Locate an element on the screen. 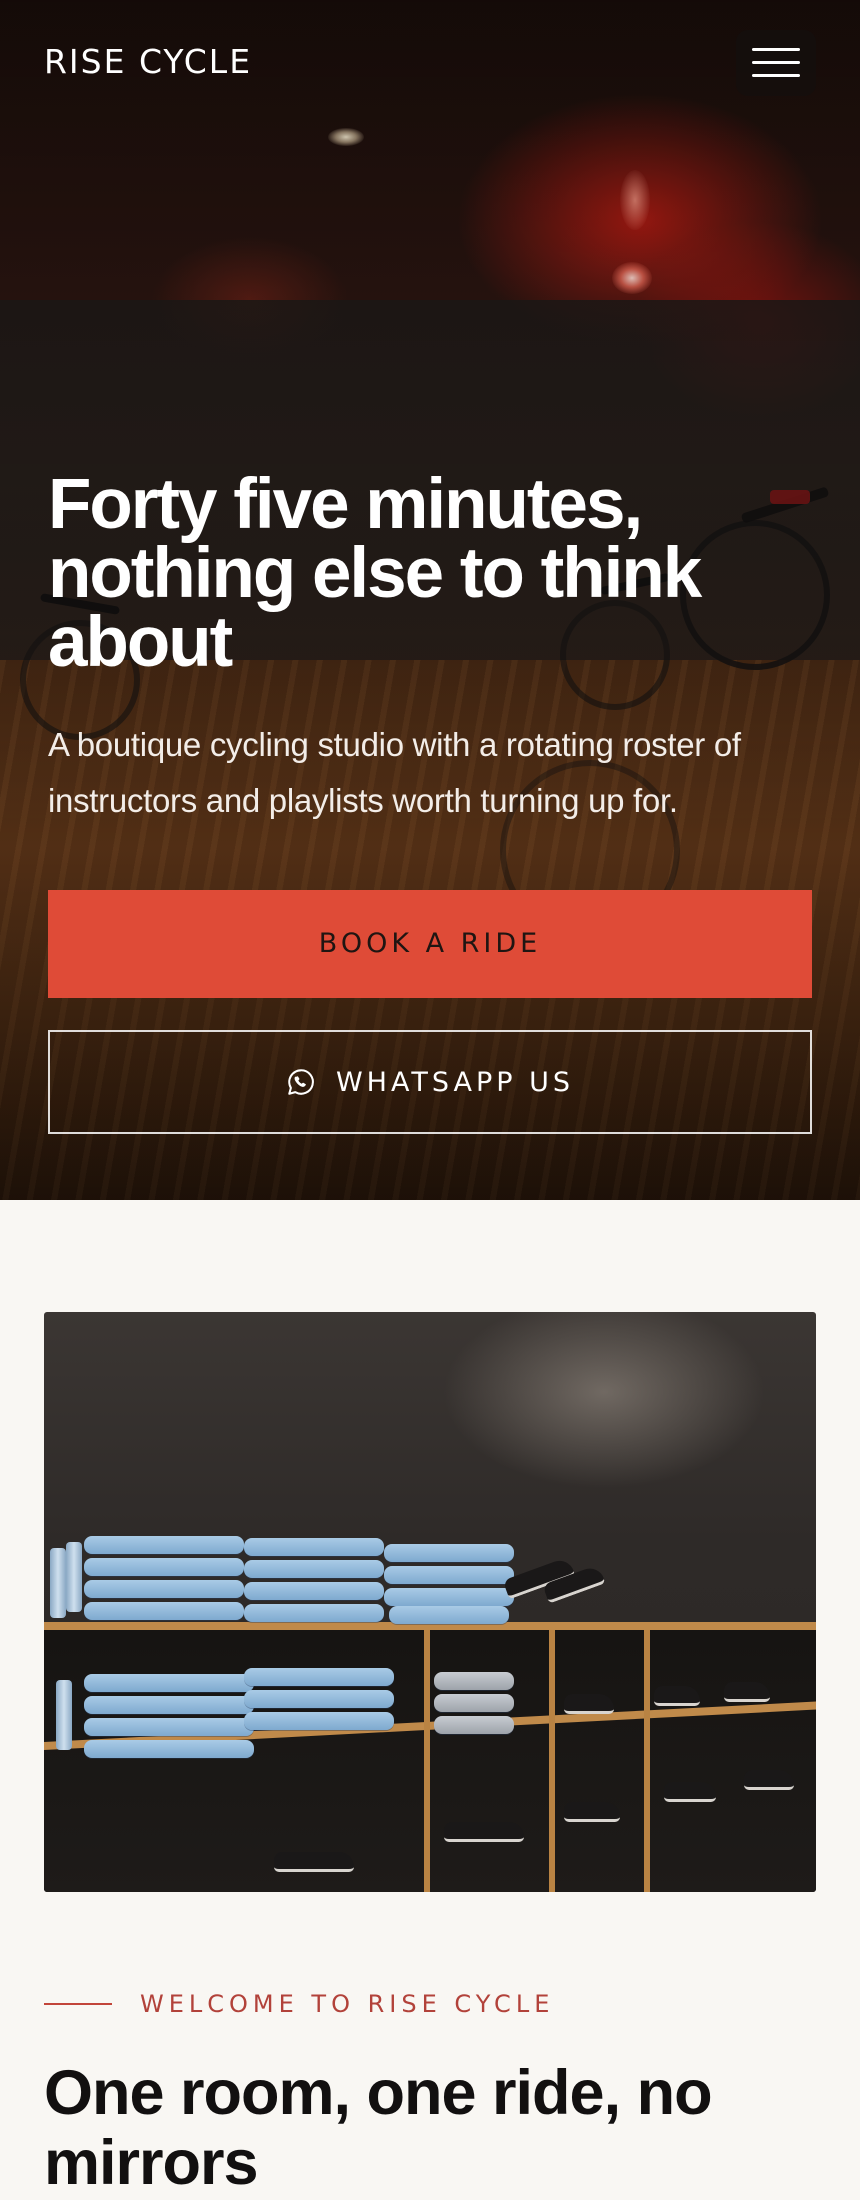 This screenshot has height=2200, width=860. red-wall-light is located at coordinates (635, 200).